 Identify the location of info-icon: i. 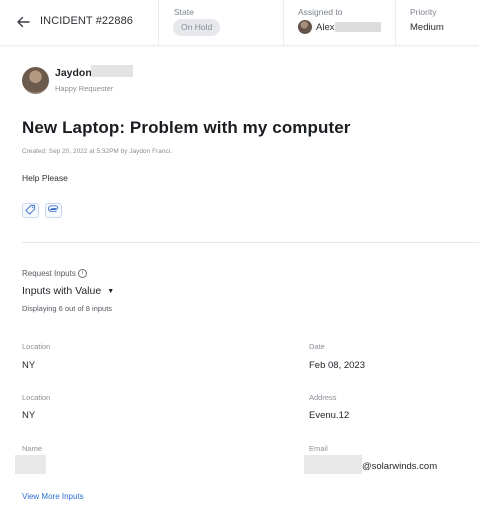
(82, 273).